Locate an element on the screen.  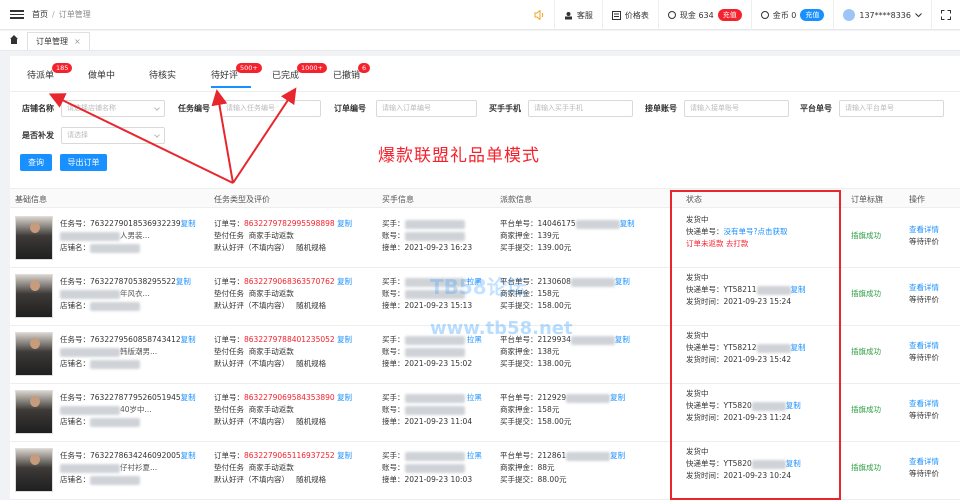
arrow-to-pending-tab is located at coordinates (141, 138).